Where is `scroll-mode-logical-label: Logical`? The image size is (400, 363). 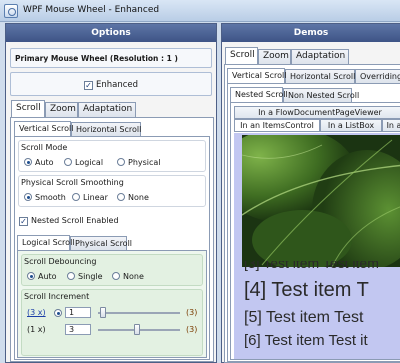
scroll-mode-logical-label: Logical is located at coordinates (89, 162).